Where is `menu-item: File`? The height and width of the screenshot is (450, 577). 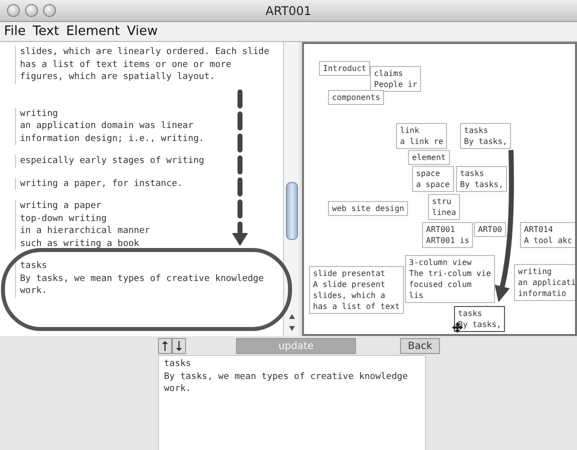 menu-item: File is located at coordinates (15, 31).